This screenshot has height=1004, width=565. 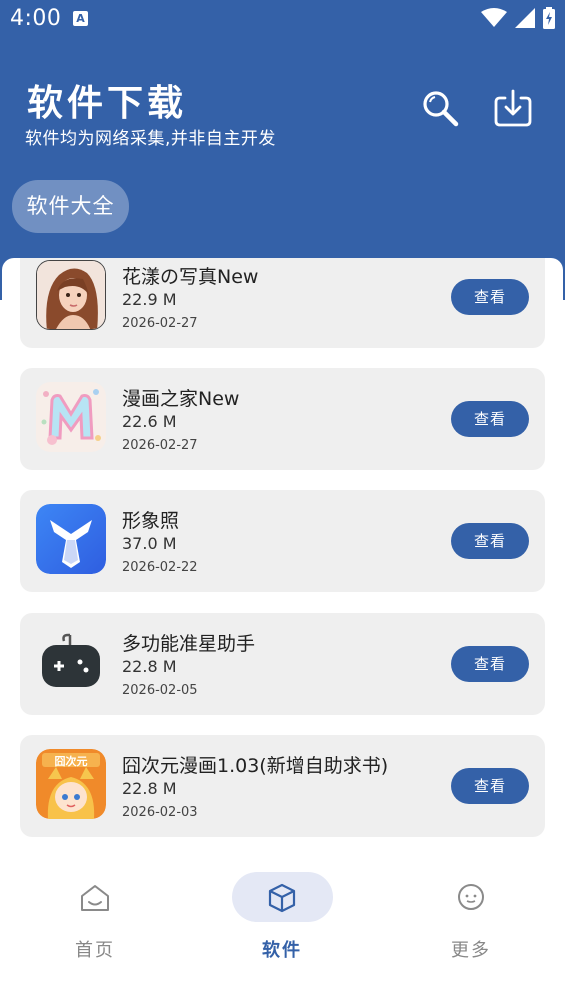 What do you see at coordinates (282, 950) in the screenshot?
I see `tab-label: 软件` at bounding box center [282, 950].